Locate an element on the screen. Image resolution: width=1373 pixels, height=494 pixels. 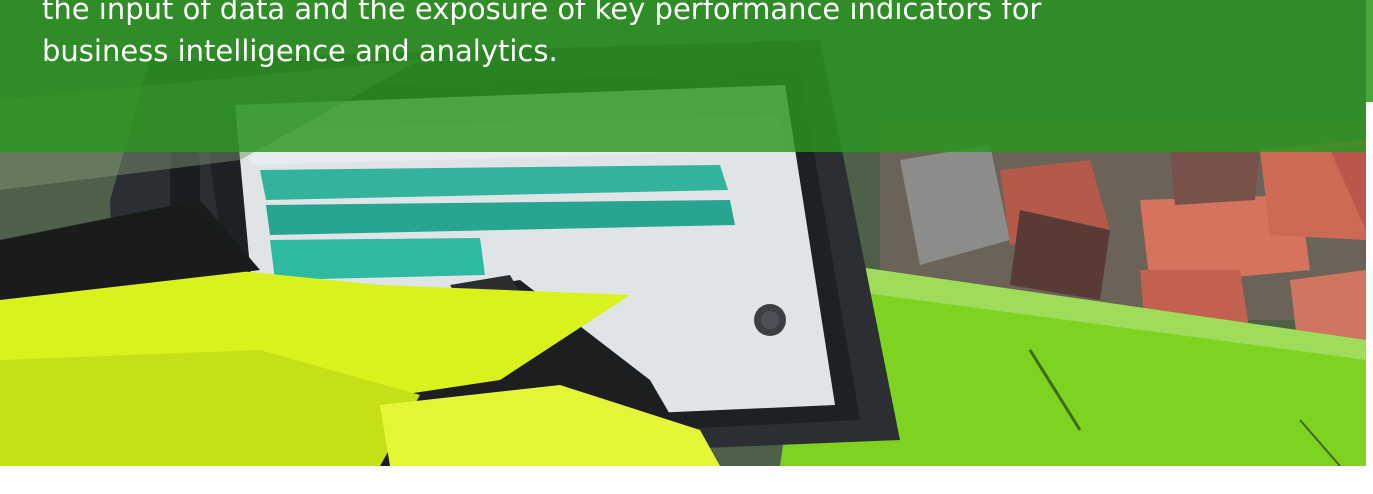
caption-line-2: business intelligence and analytics. is located at coordinates (300, 51).